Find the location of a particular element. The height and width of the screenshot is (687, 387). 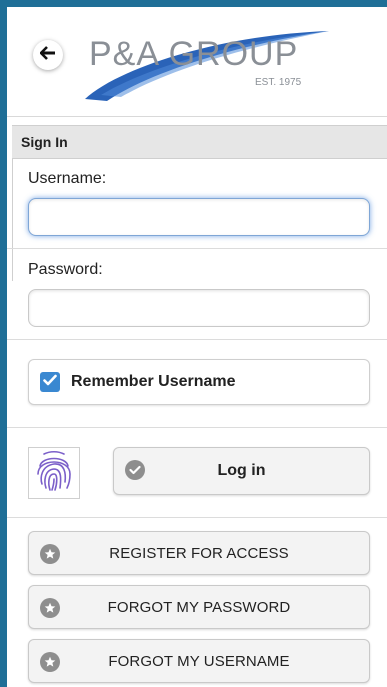

forgot-username-label: FORGOT MY USERNAME is located at coordinates (199, 661).